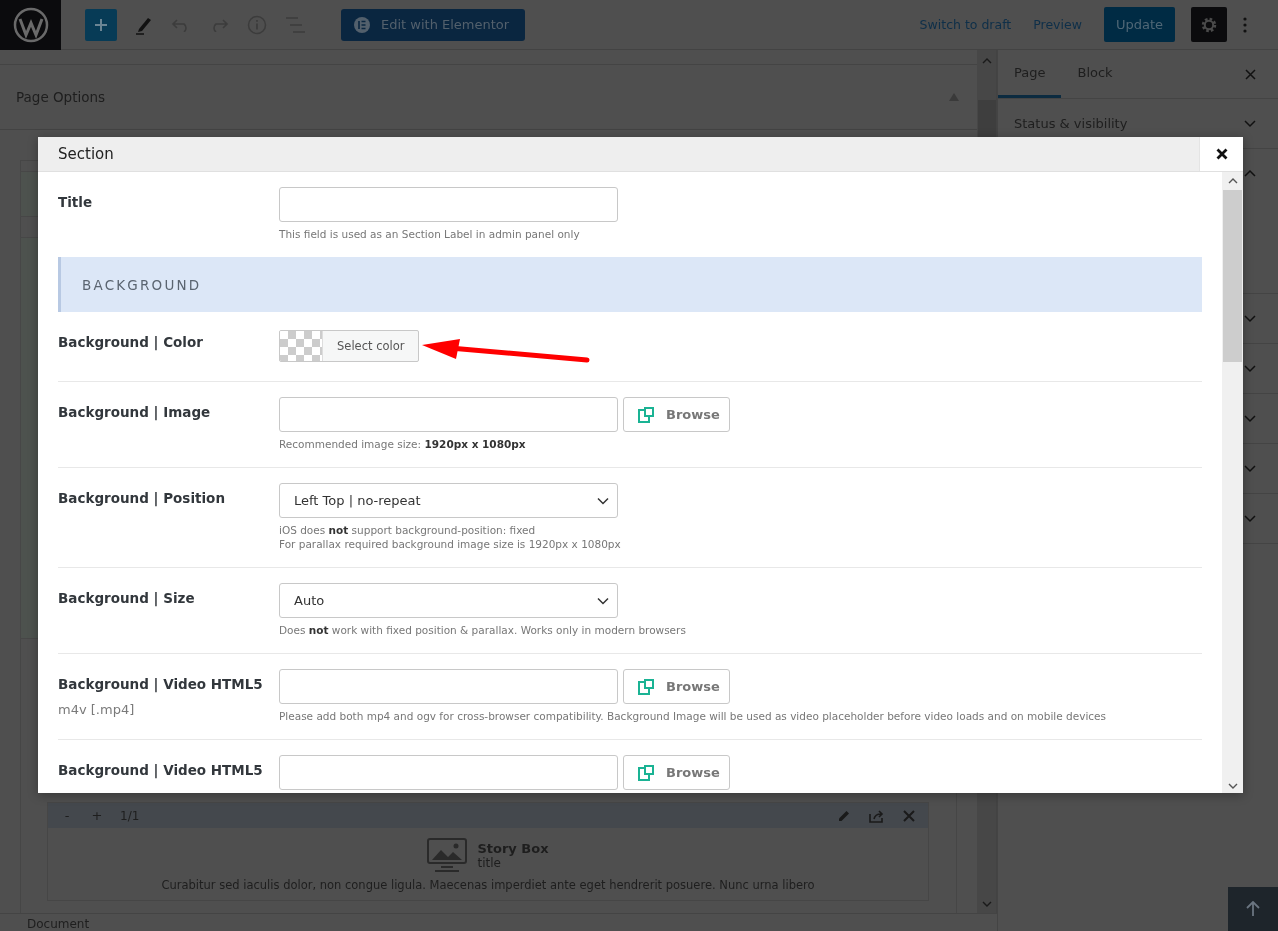 The image size is (1278, 931). I want to click on close-button, so click(1221, 154).